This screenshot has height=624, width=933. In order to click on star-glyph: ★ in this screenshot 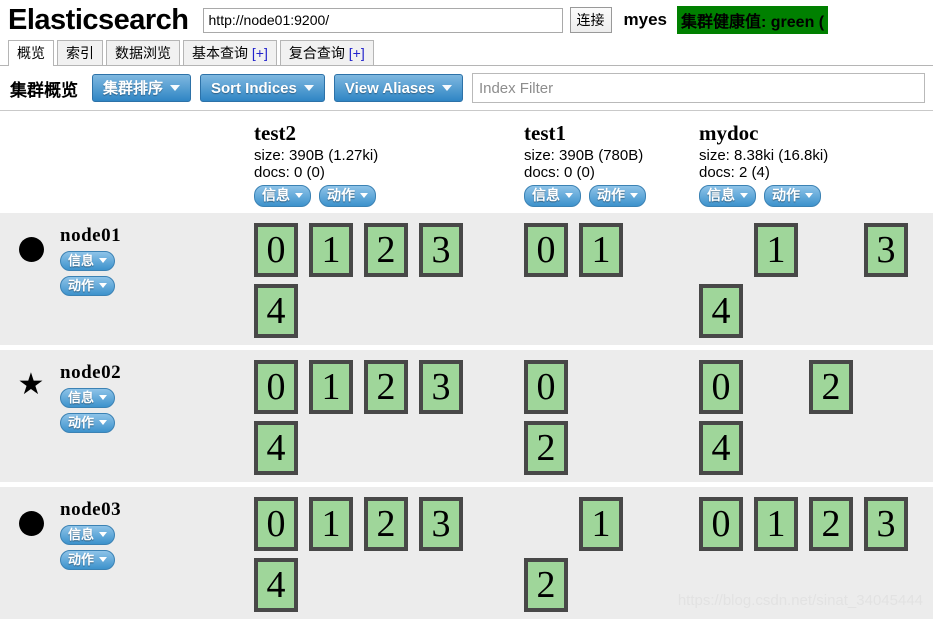, I will do `click(31, 384)`.